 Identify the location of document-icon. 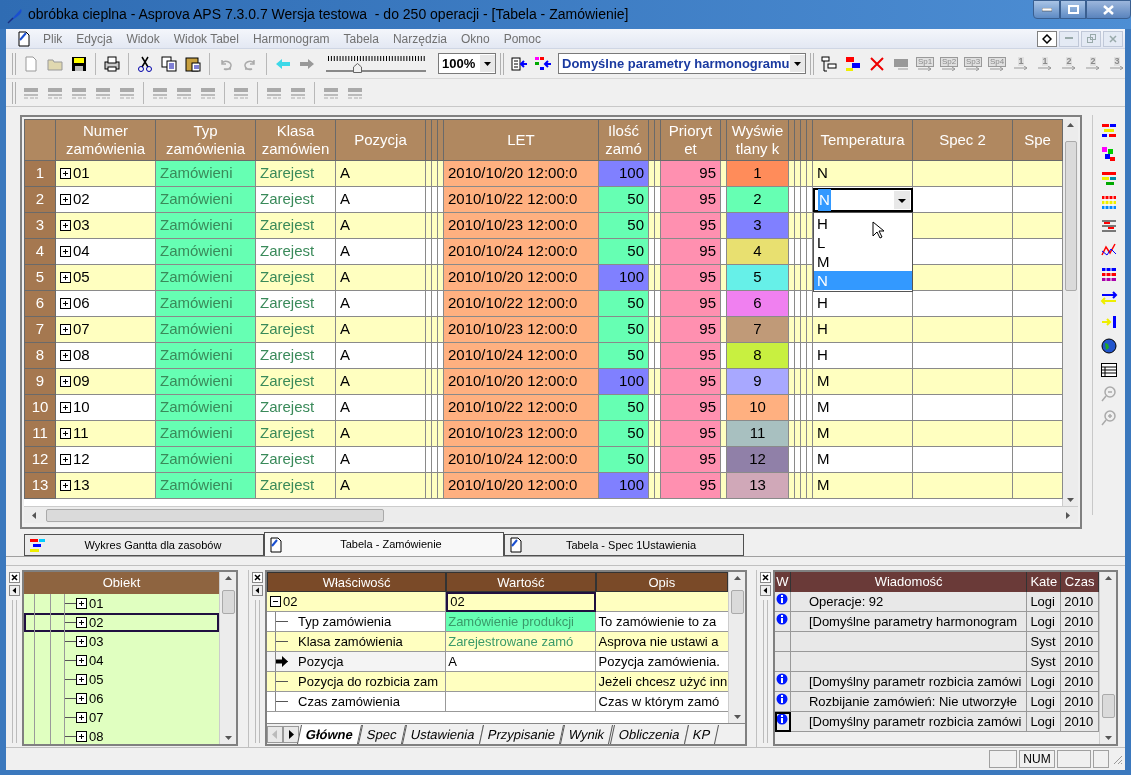
(24, 38).